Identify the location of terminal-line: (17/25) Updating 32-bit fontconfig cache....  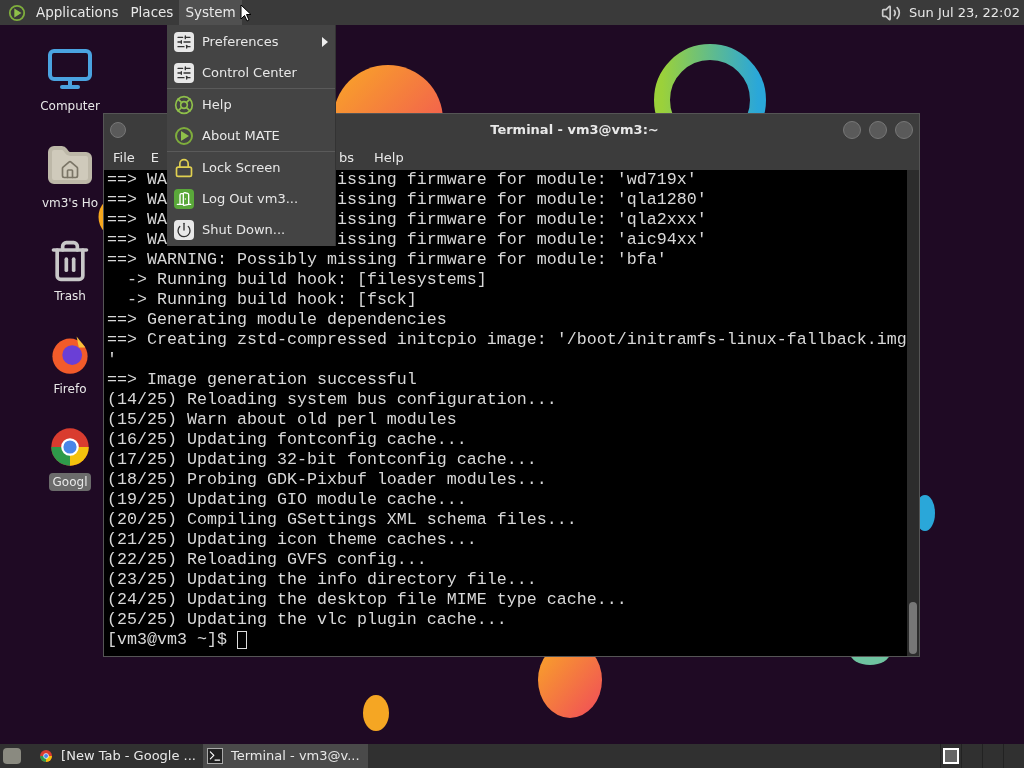
(322, 460).